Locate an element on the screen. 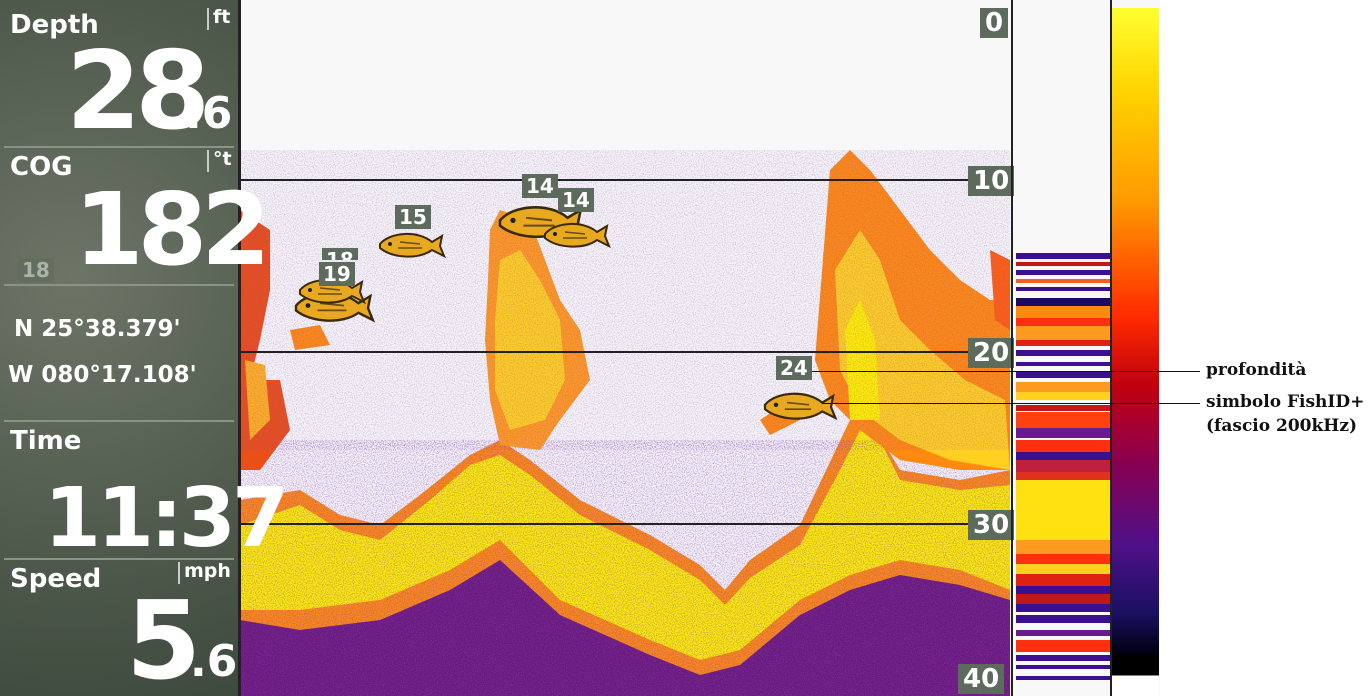 This screenshot has width=1368, height=696. latitude: N 25°38.379' is located at coordinates (97, 329).